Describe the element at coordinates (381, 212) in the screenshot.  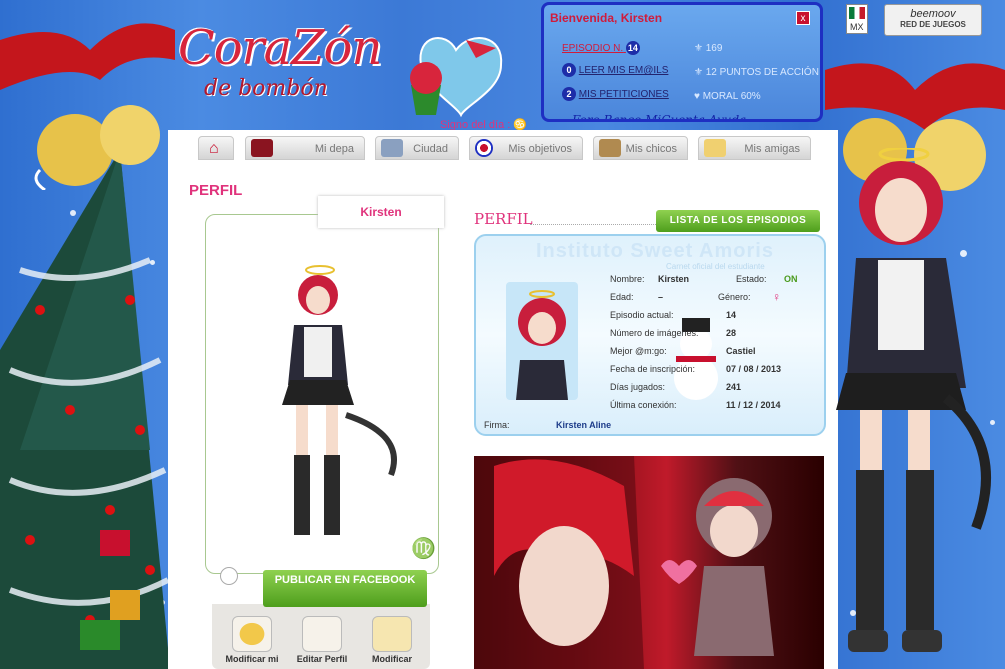
I see `profile-name-tab: Kirsten` at that location.